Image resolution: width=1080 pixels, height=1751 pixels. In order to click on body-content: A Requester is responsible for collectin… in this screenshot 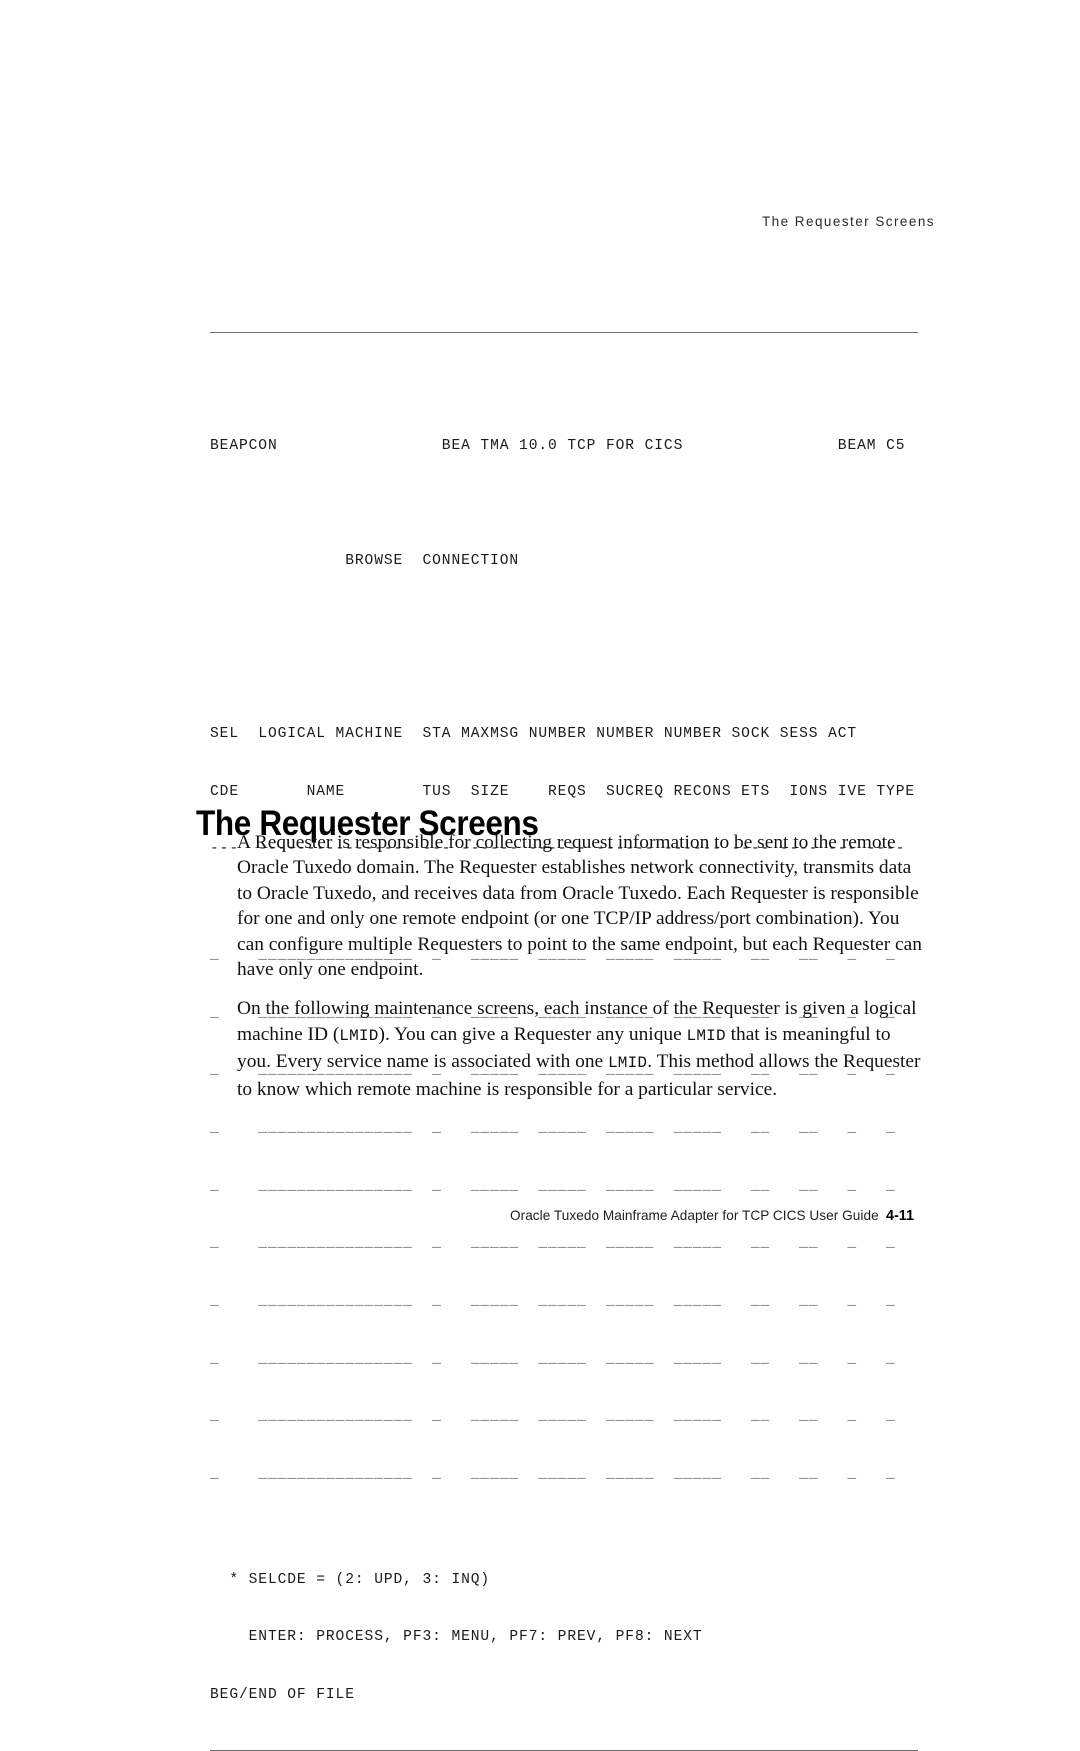, I will do `click(581, 966)`.